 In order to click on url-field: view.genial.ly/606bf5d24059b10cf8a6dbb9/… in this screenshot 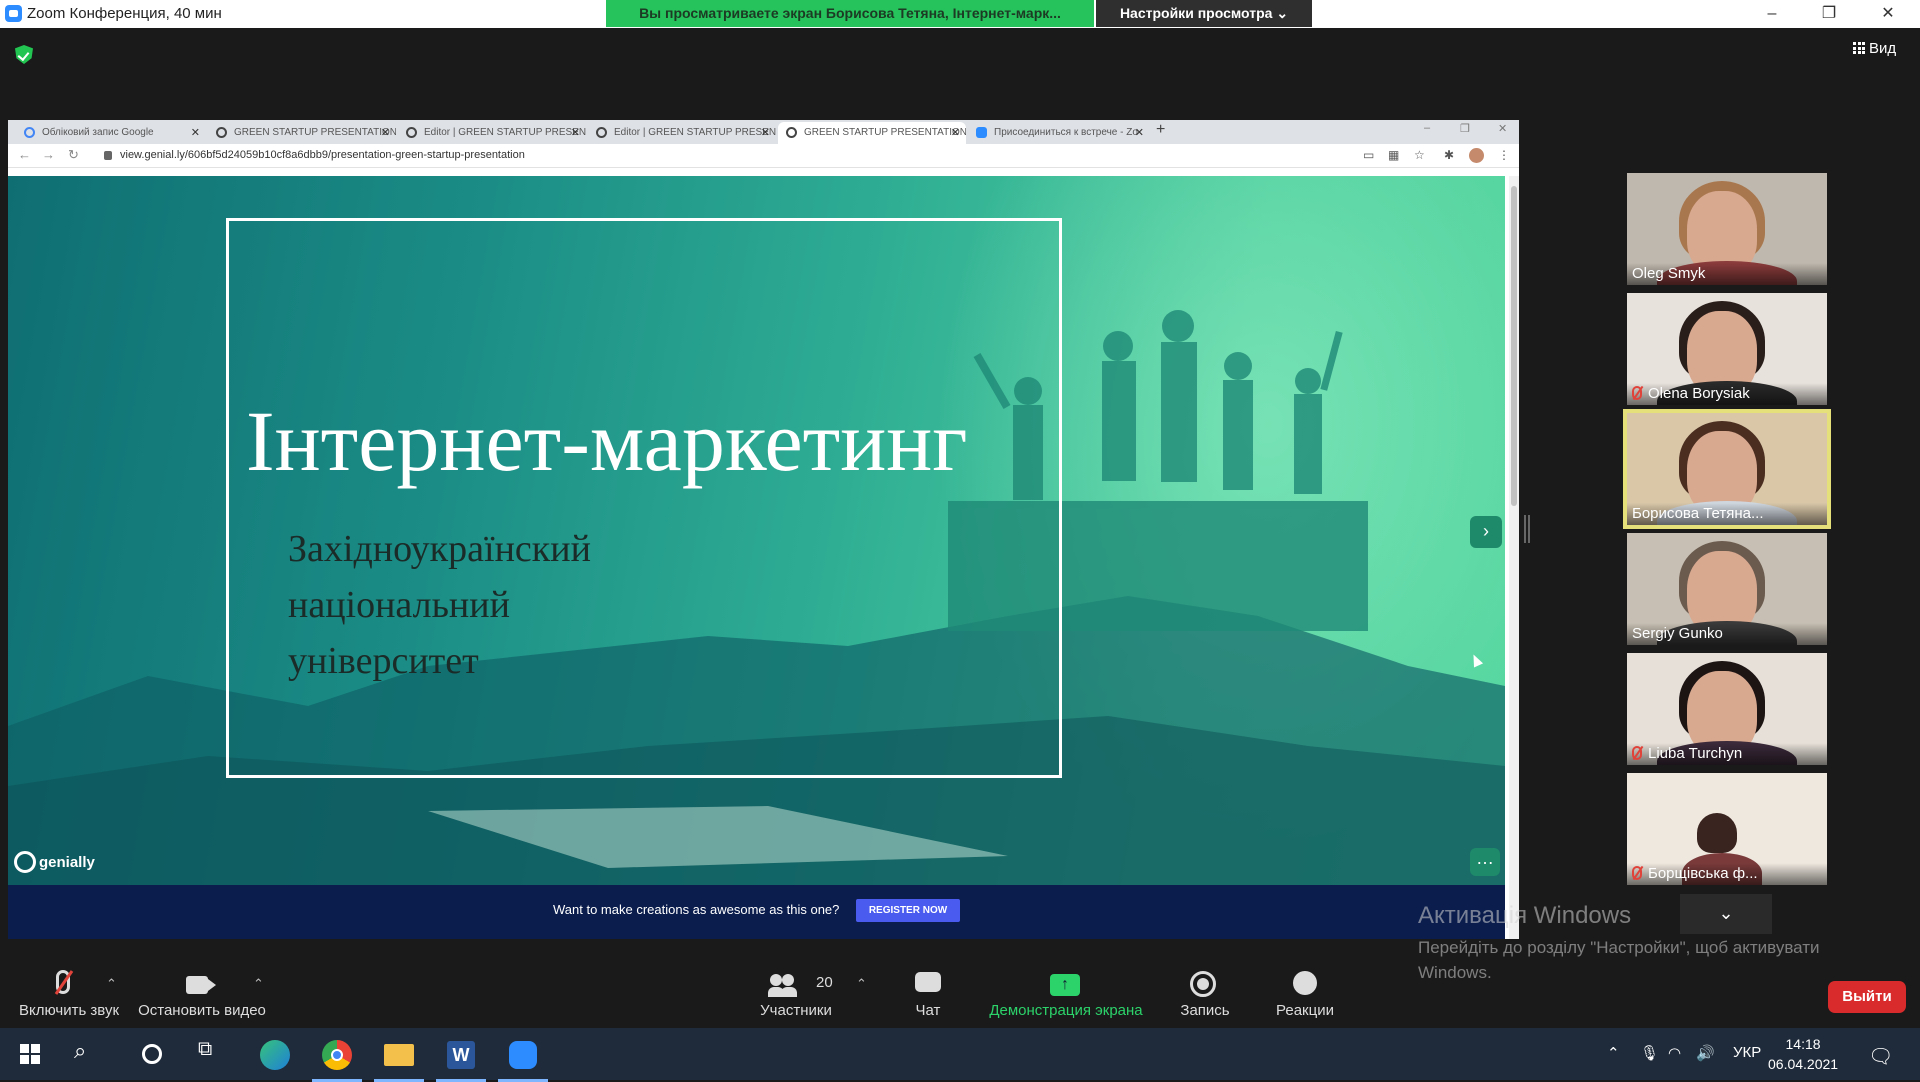, I will do `click(322, 155)`.